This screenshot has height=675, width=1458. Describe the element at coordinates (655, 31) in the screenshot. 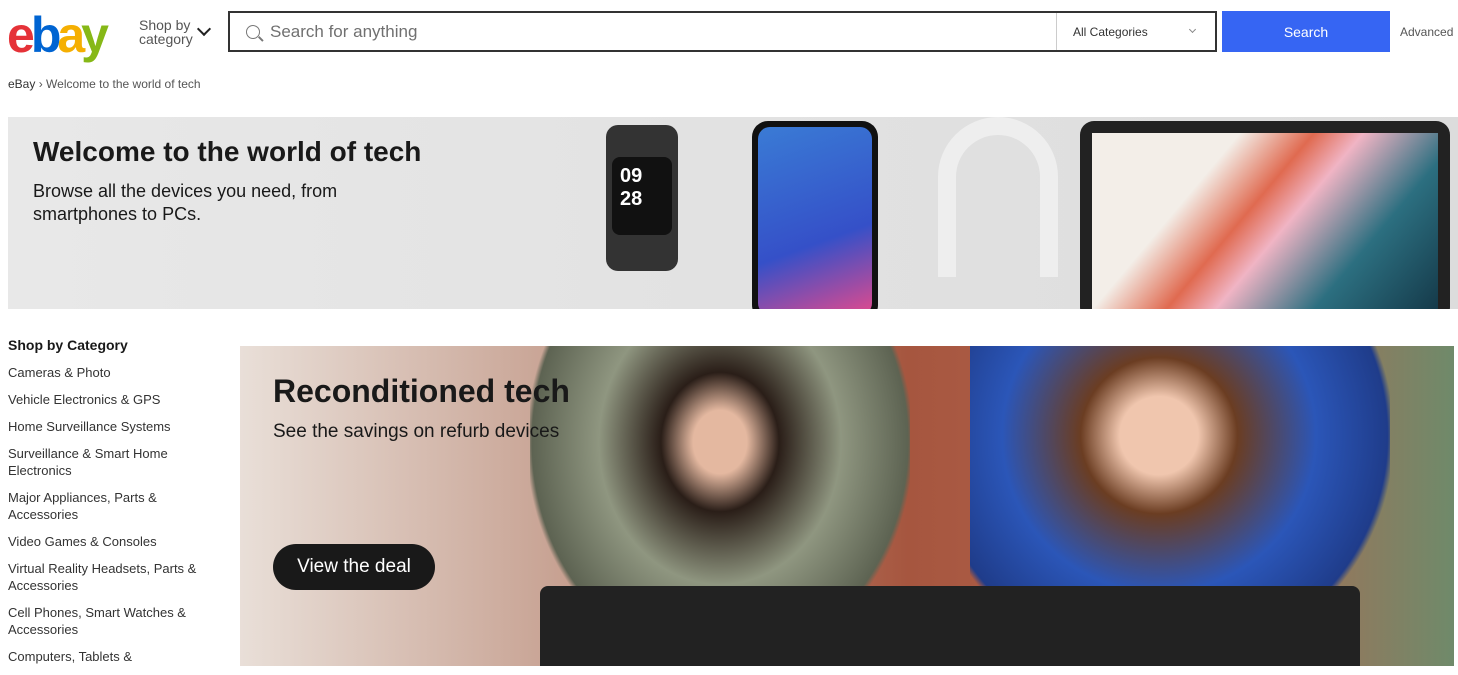

I see `search-input` at that location.